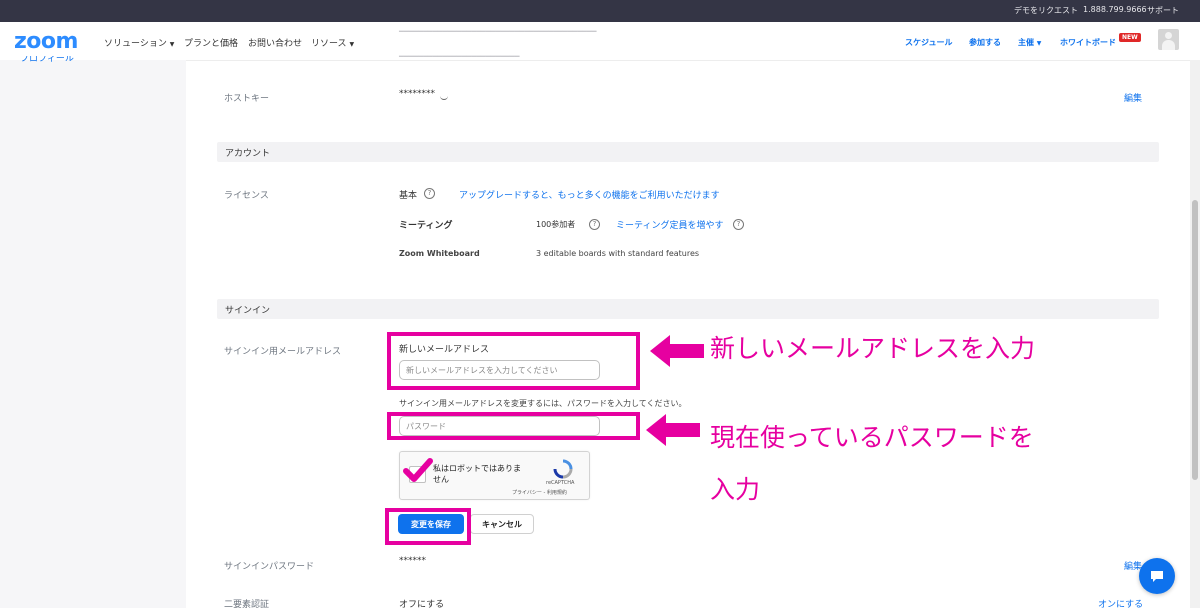 The height and width of the screenshot is (608, 1200). I want to click on avatar, so click(1168, 39).